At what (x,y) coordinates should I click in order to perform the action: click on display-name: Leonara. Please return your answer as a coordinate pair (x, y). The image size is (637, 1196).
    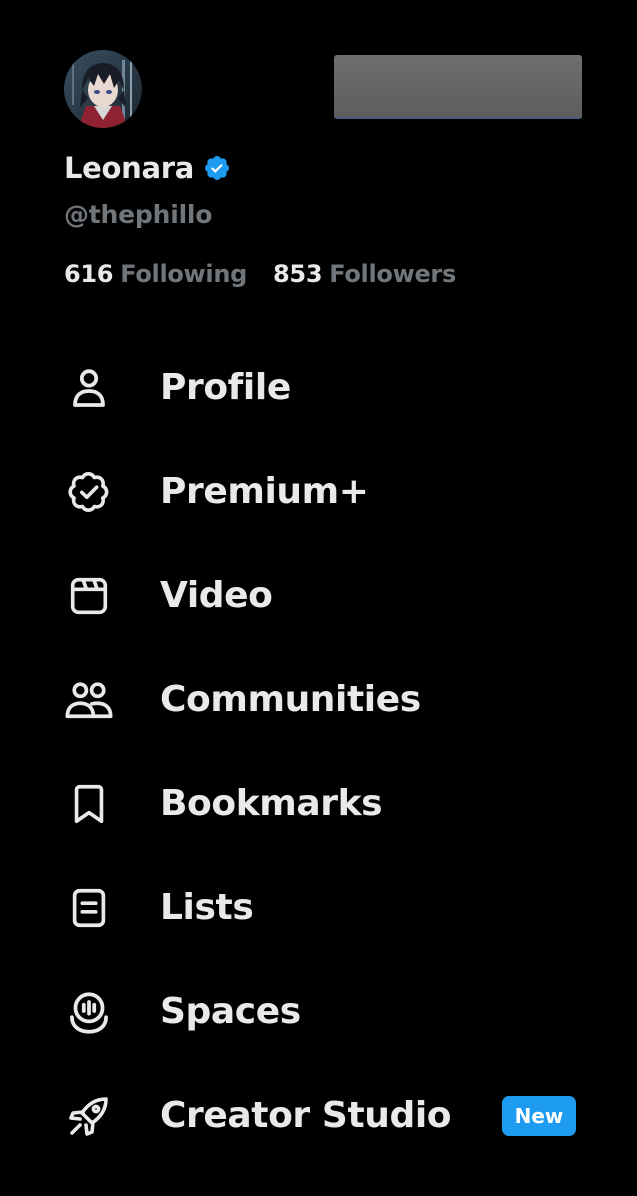
    Looking at the image, I should click on (129, 168).